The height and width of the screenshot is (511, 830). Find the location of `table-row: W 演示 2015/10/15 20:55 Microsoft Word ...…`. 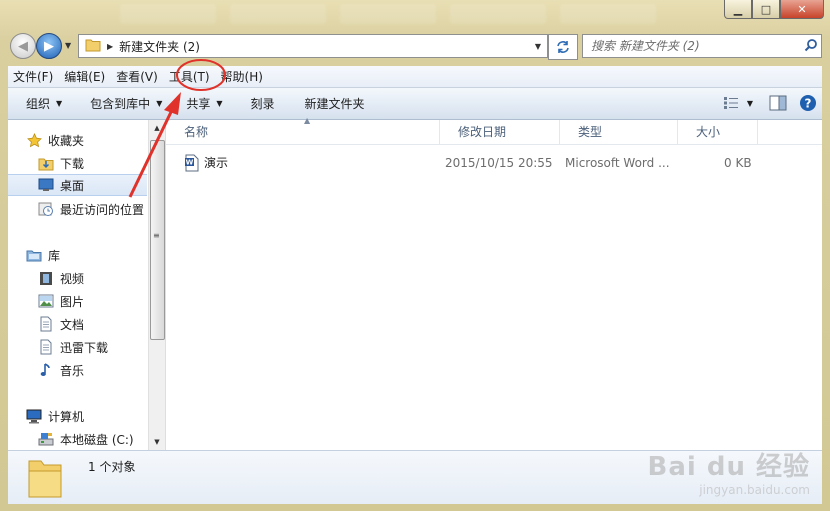

table-row: W 演示 2015/10/15 20:55 Microsoft Word ...… is located at coordinates (494, 163).